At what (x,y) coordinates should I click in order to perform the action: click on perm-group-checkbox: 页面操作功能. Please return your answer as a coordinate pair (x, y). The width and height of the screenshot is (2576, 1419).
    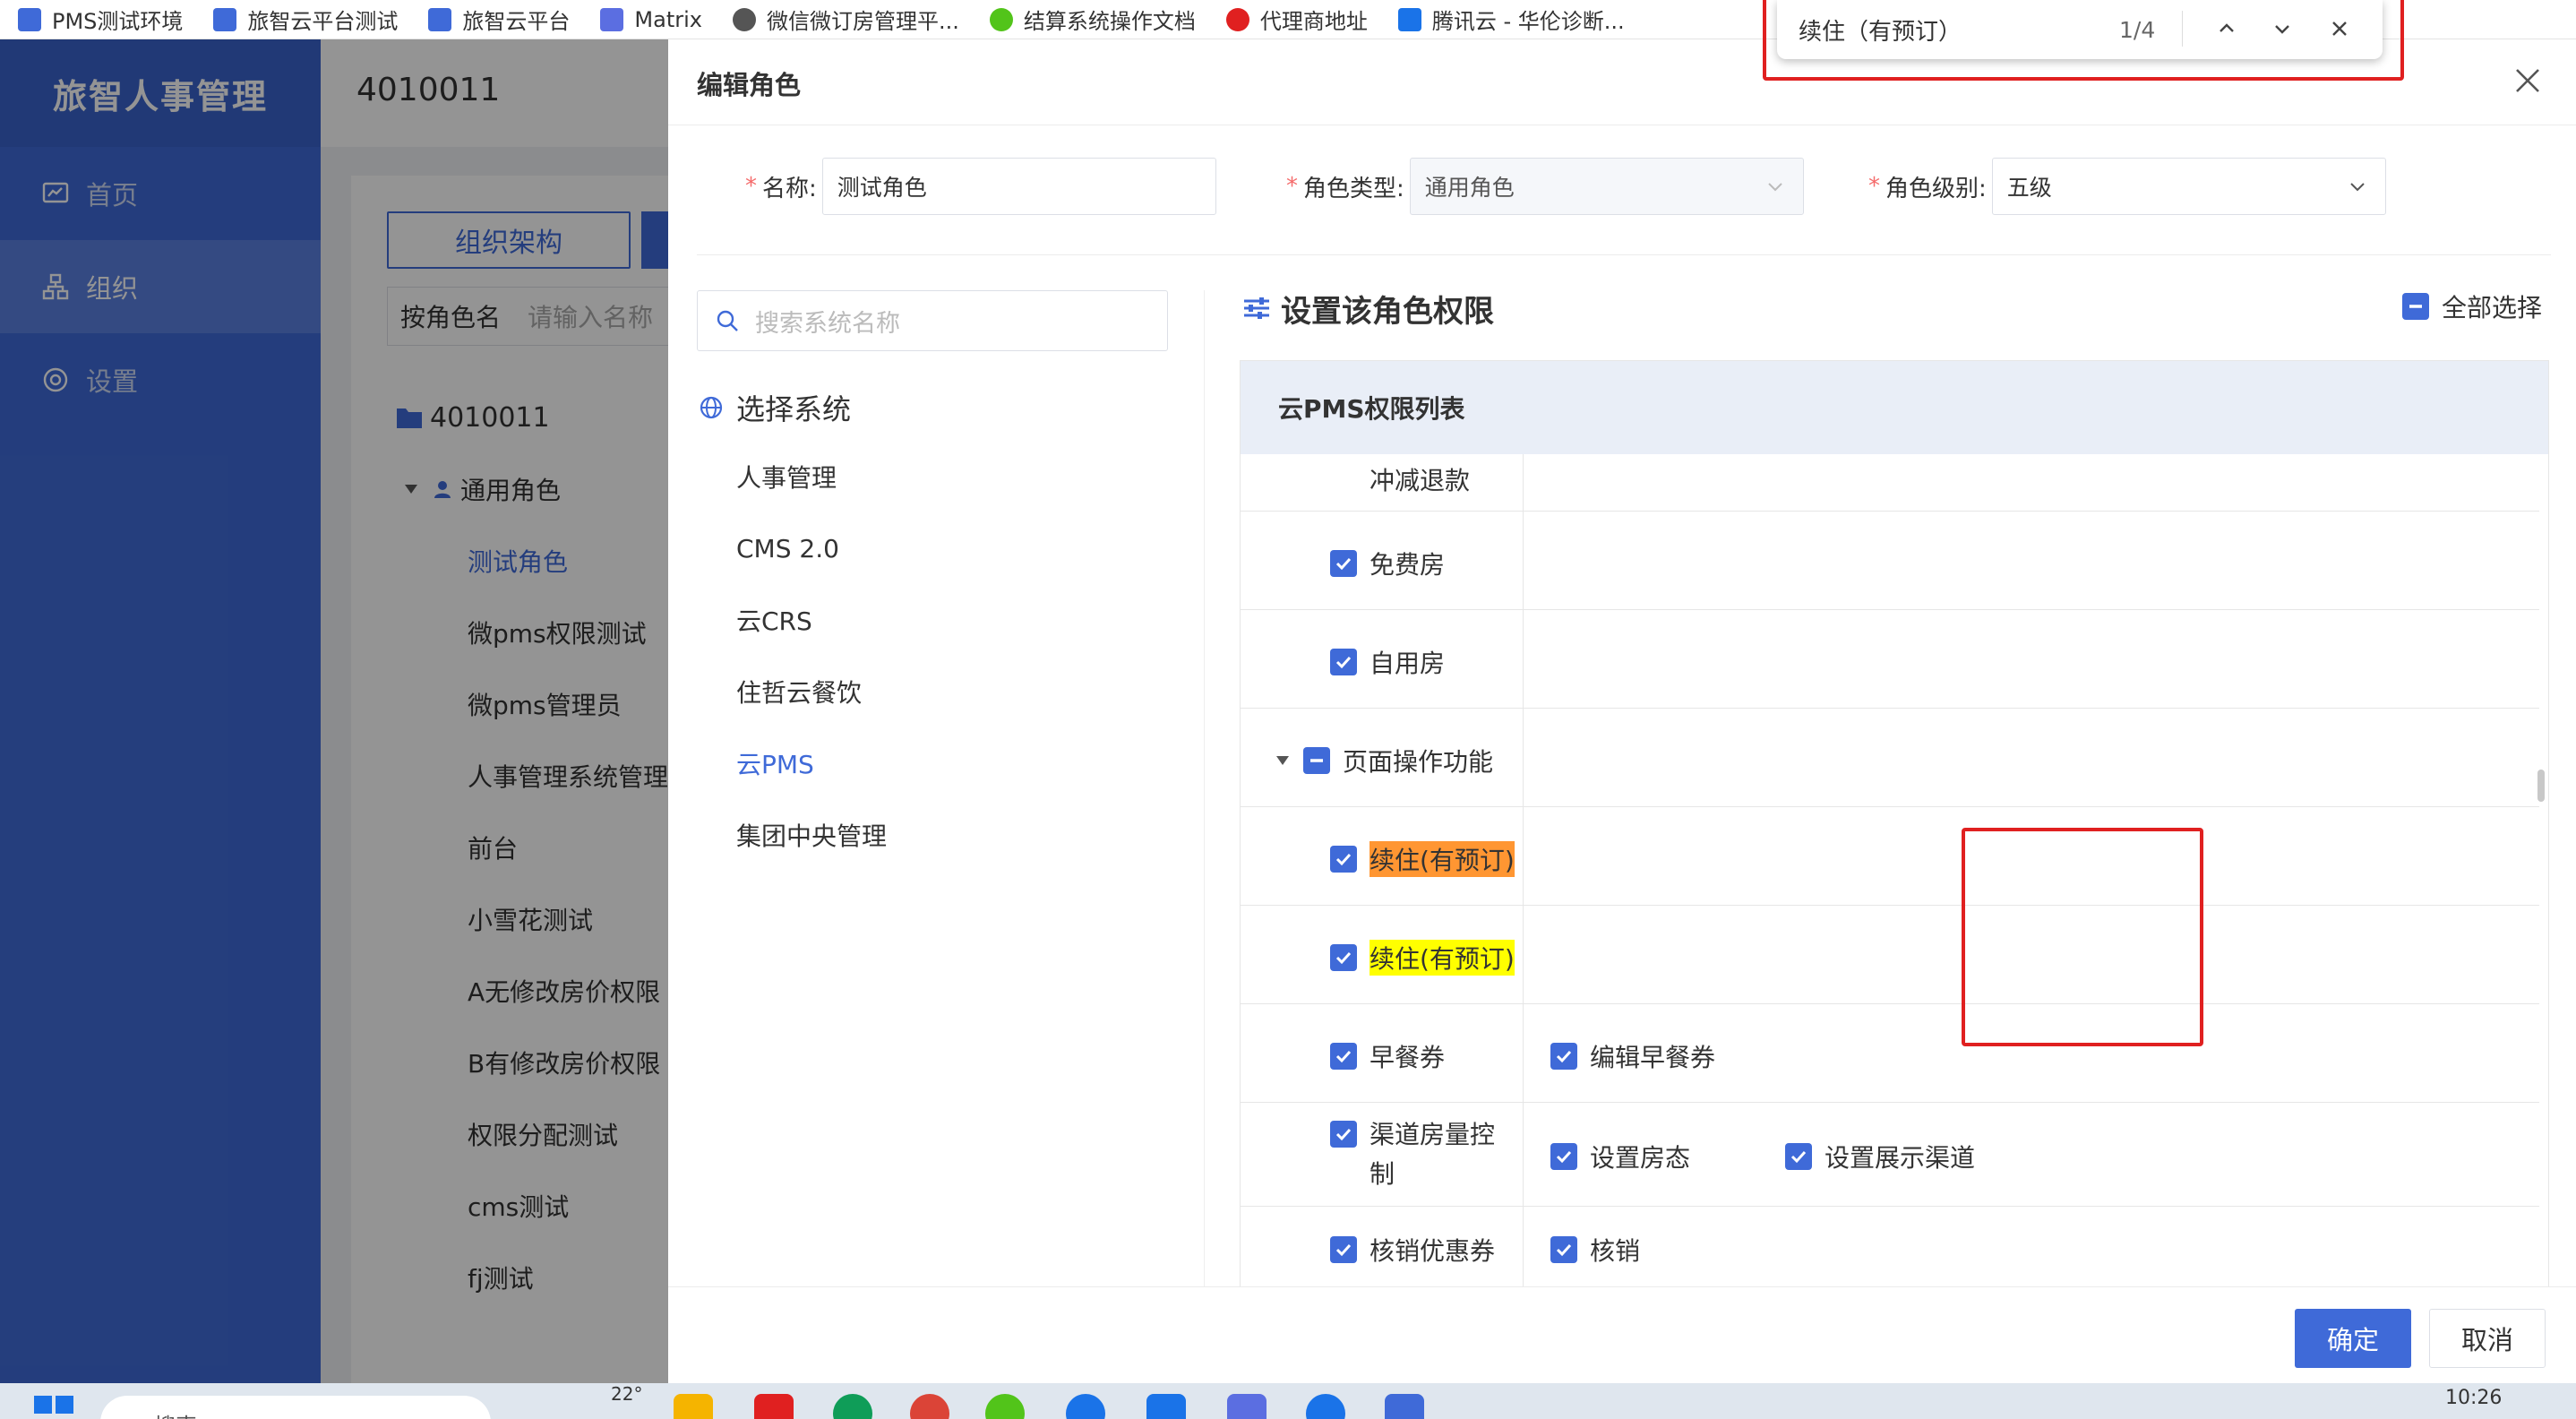
    Looking at the image, I should click on (1384, 760).